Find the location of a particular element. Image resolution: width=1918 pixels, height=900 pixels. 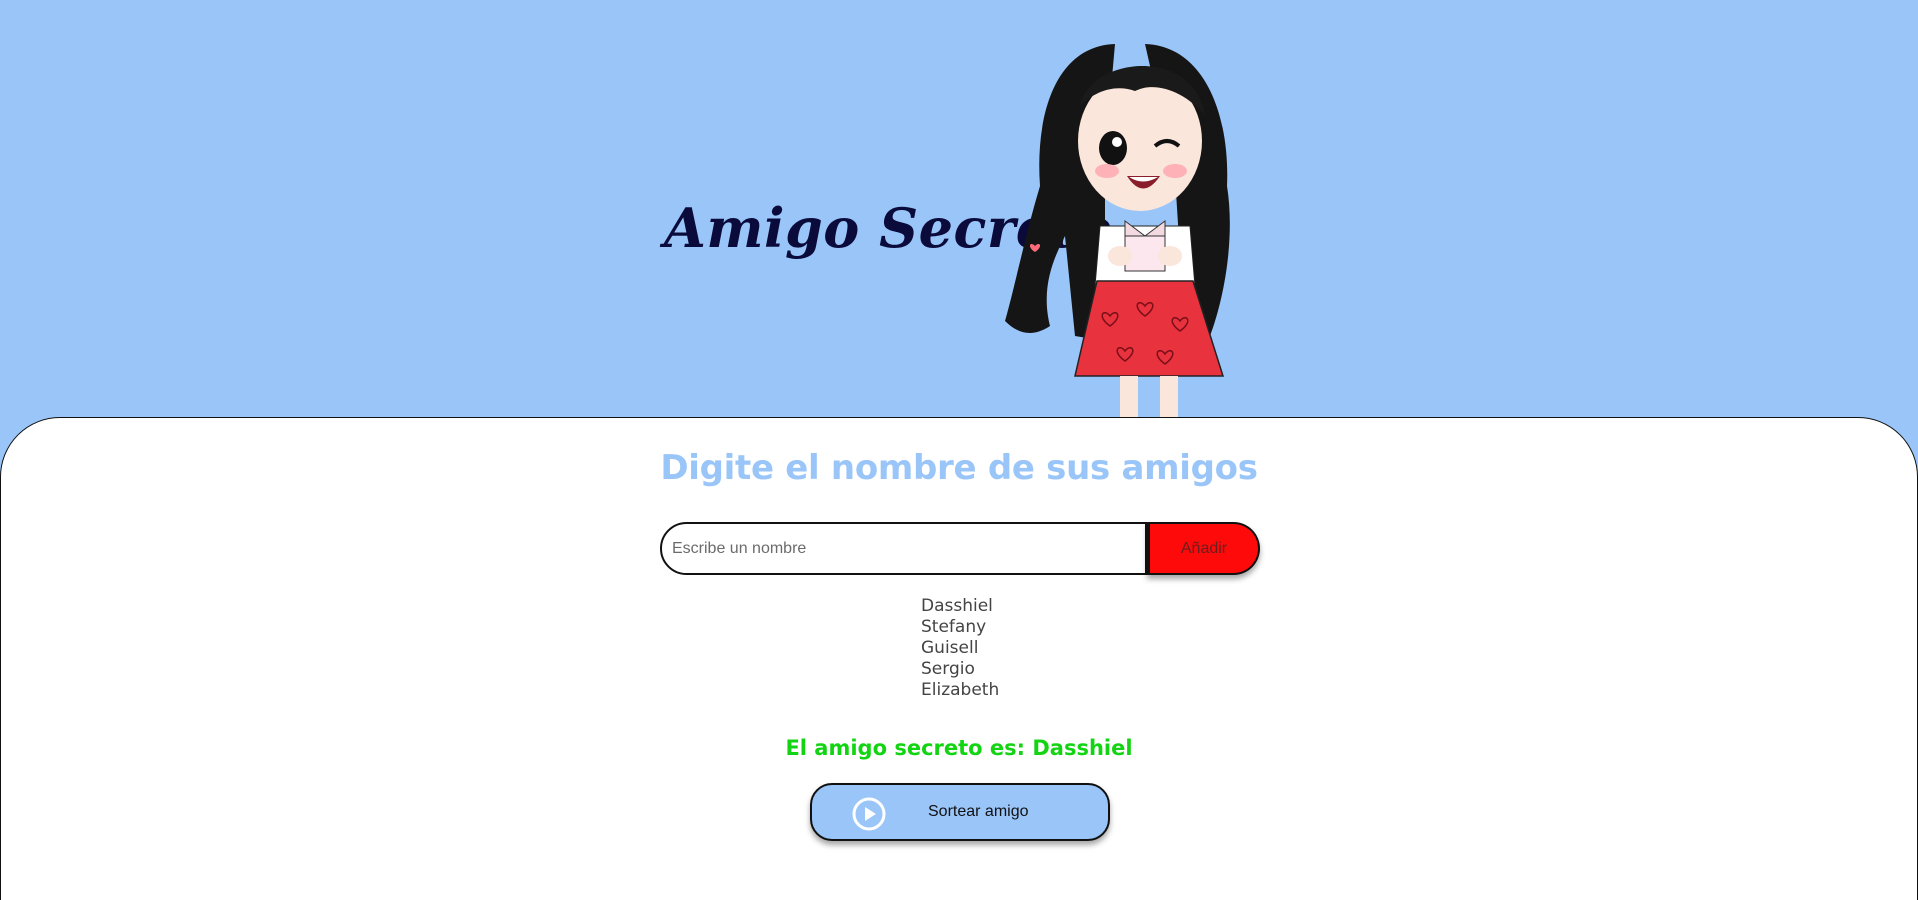

draw-friend-button: Sortear amigo is located at coordinates (960, 812).